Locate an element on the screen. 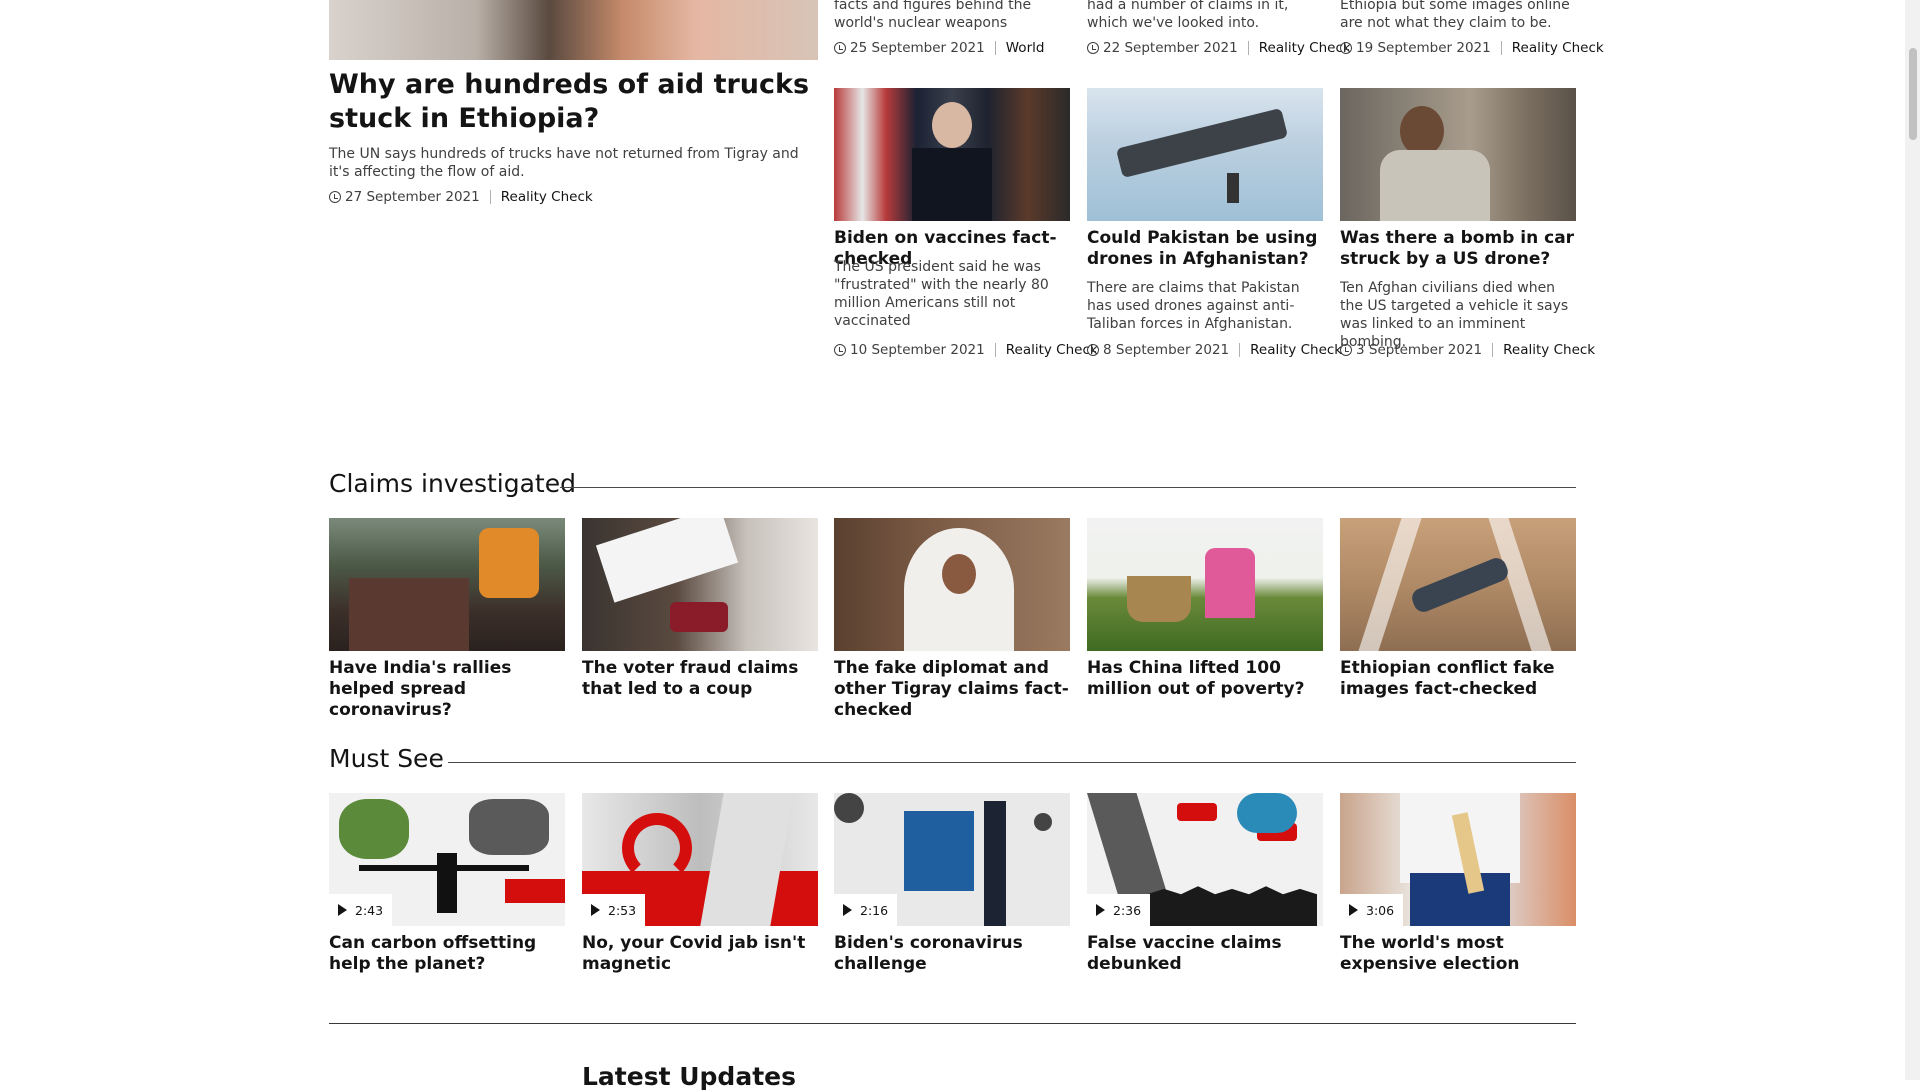  grid-story-3-tag: Reality Check is located at coordinates (1549, 350).